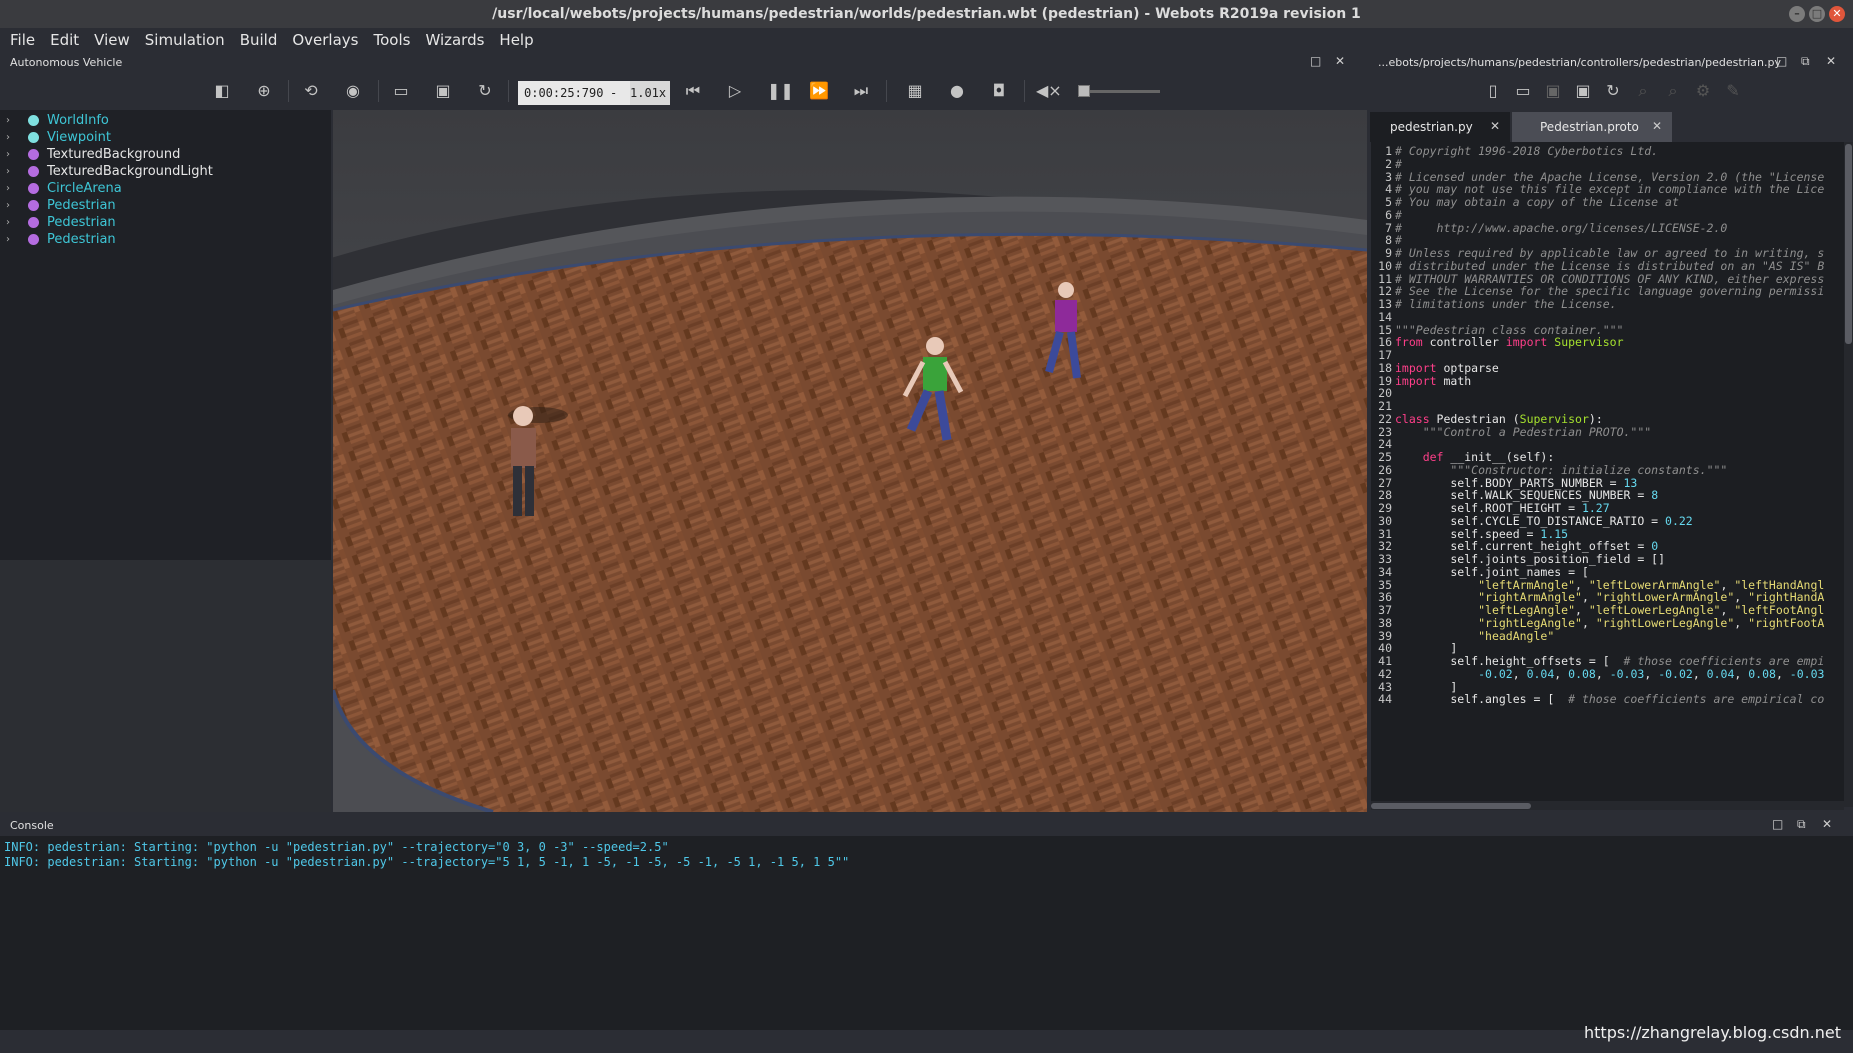  Describe the element at coordinates (594, 93) in the screenshot. I see `simulation-time-display: 0:00:25:790 - 1.01x` at that location.